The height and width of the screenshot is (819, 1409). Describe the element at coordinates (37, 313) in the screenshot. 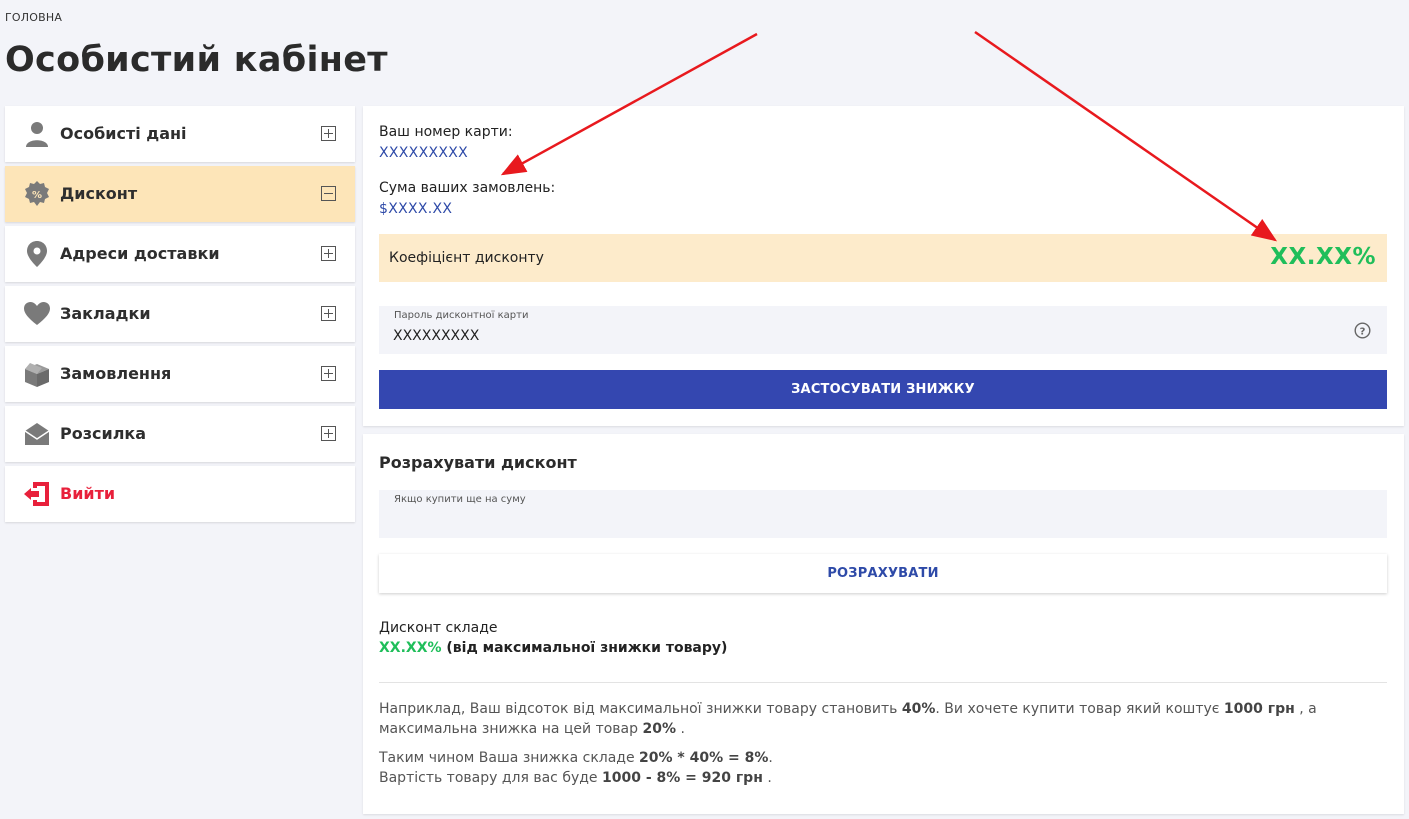

I see `heart-icon` at that location.